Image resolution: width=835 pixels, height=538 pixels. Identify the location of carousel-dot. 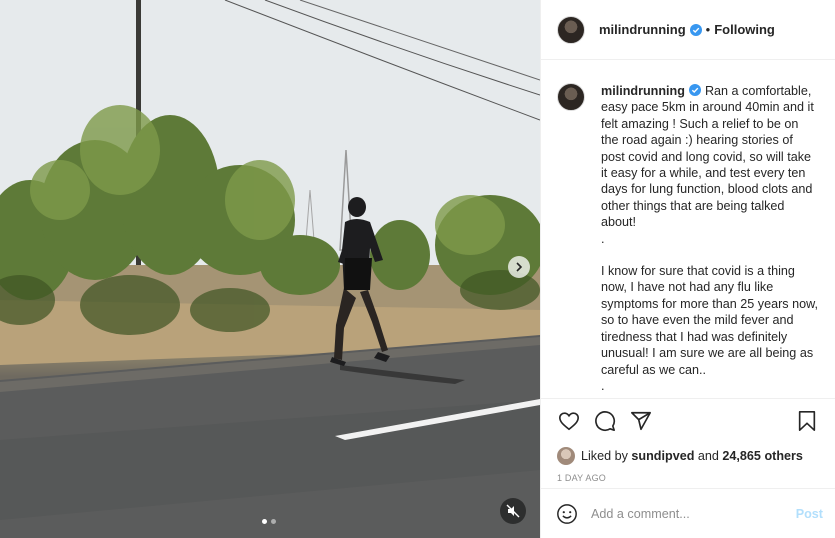
(273, 521).